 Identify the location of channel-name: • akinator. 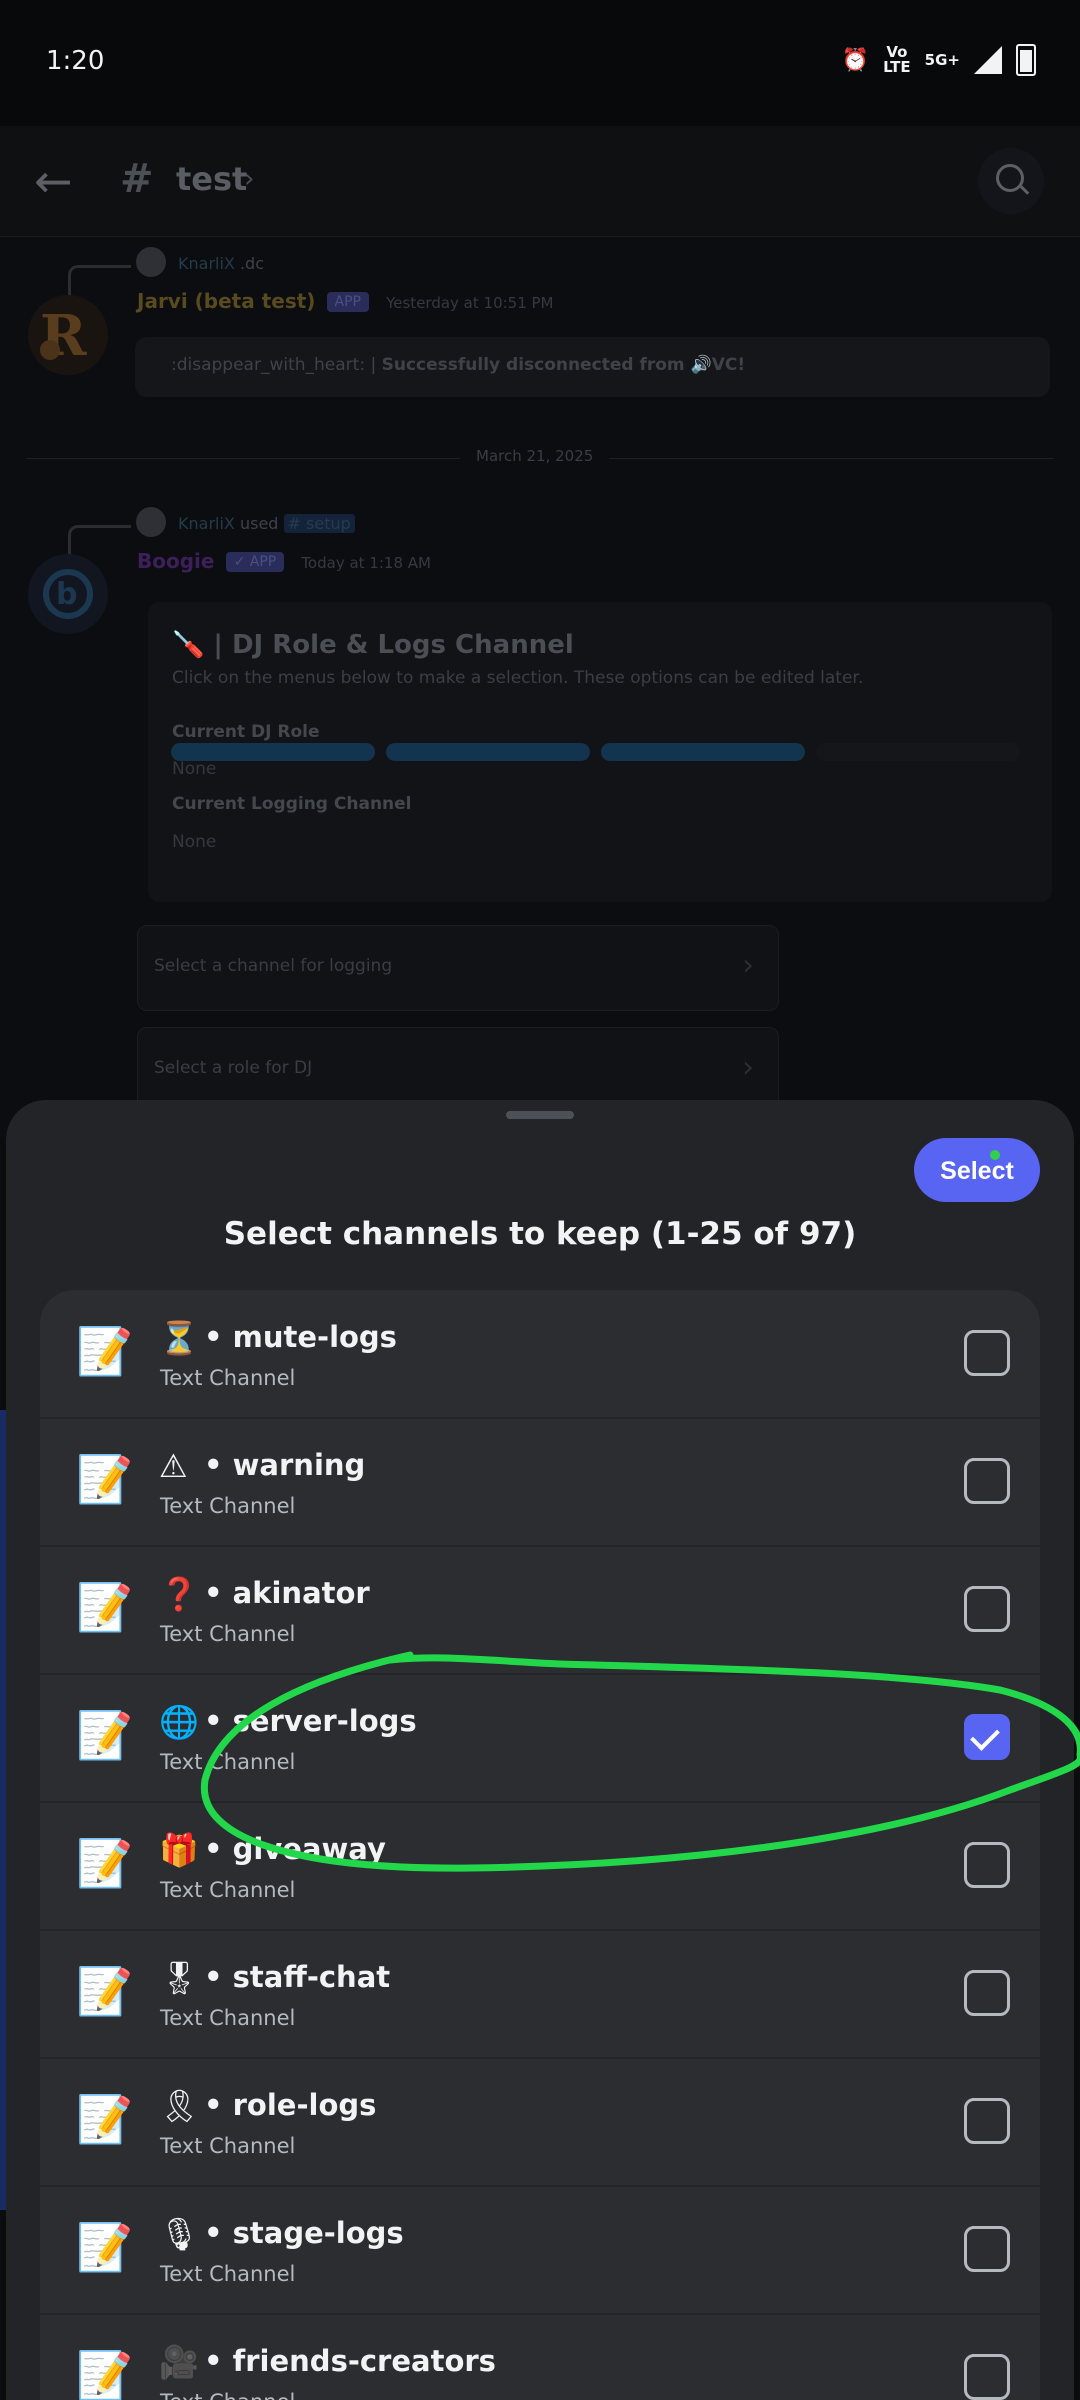
(287, 1593).